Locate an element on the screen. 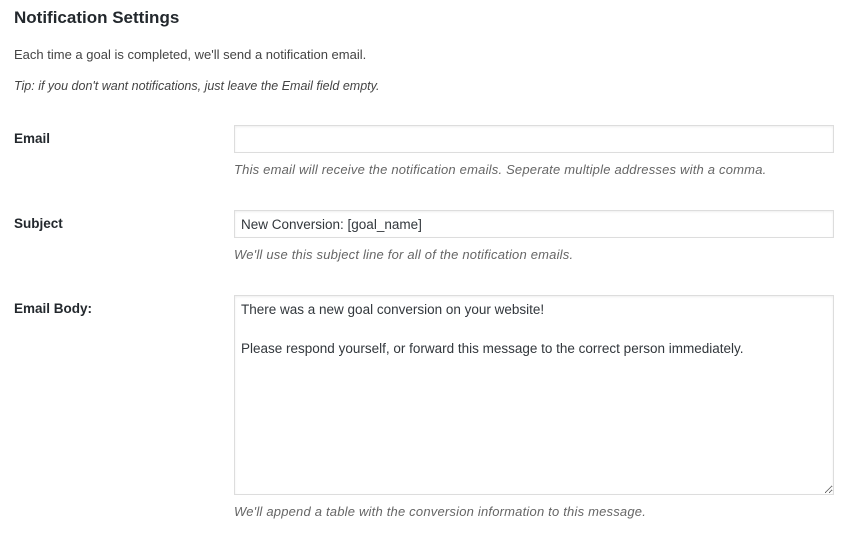  email-field is located at coordinates (534, 139).